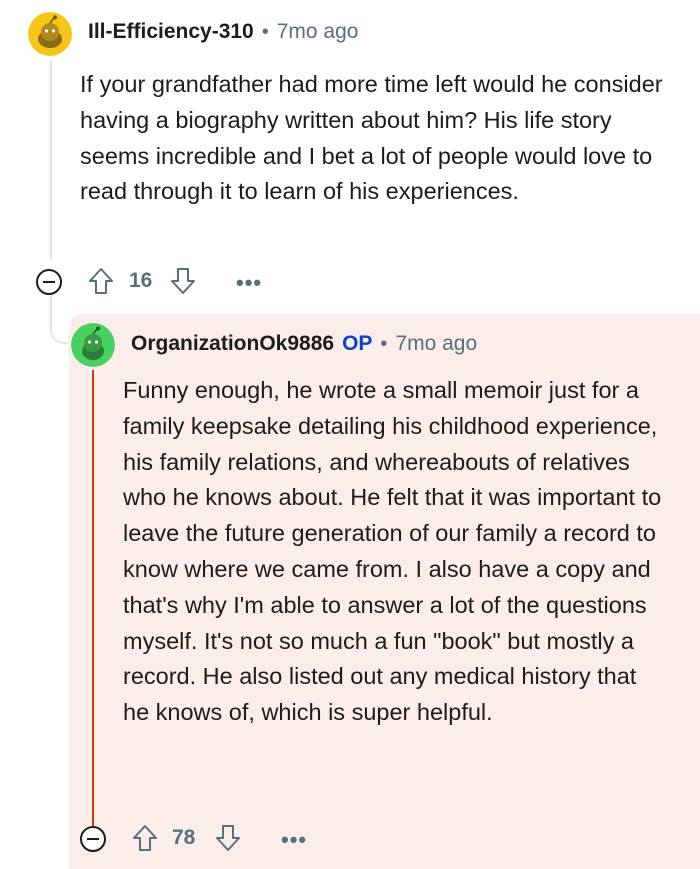  Describe the element at coordinates (184, 837) in the screenshot. I see `vote-count: 78` at that location.